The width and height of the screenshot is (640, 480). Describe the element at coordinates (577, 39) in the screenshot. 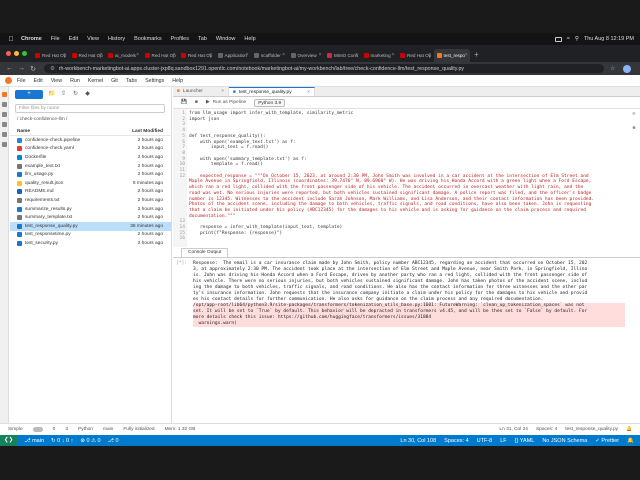

I see `search-icon: ⚲` at that location.